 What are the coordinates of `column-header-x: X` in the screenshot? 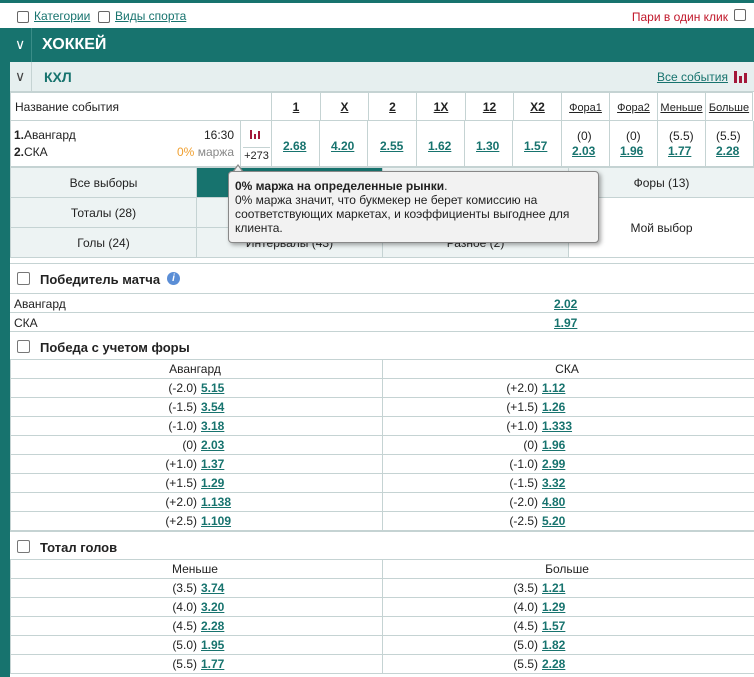 It's located at (344, 106).